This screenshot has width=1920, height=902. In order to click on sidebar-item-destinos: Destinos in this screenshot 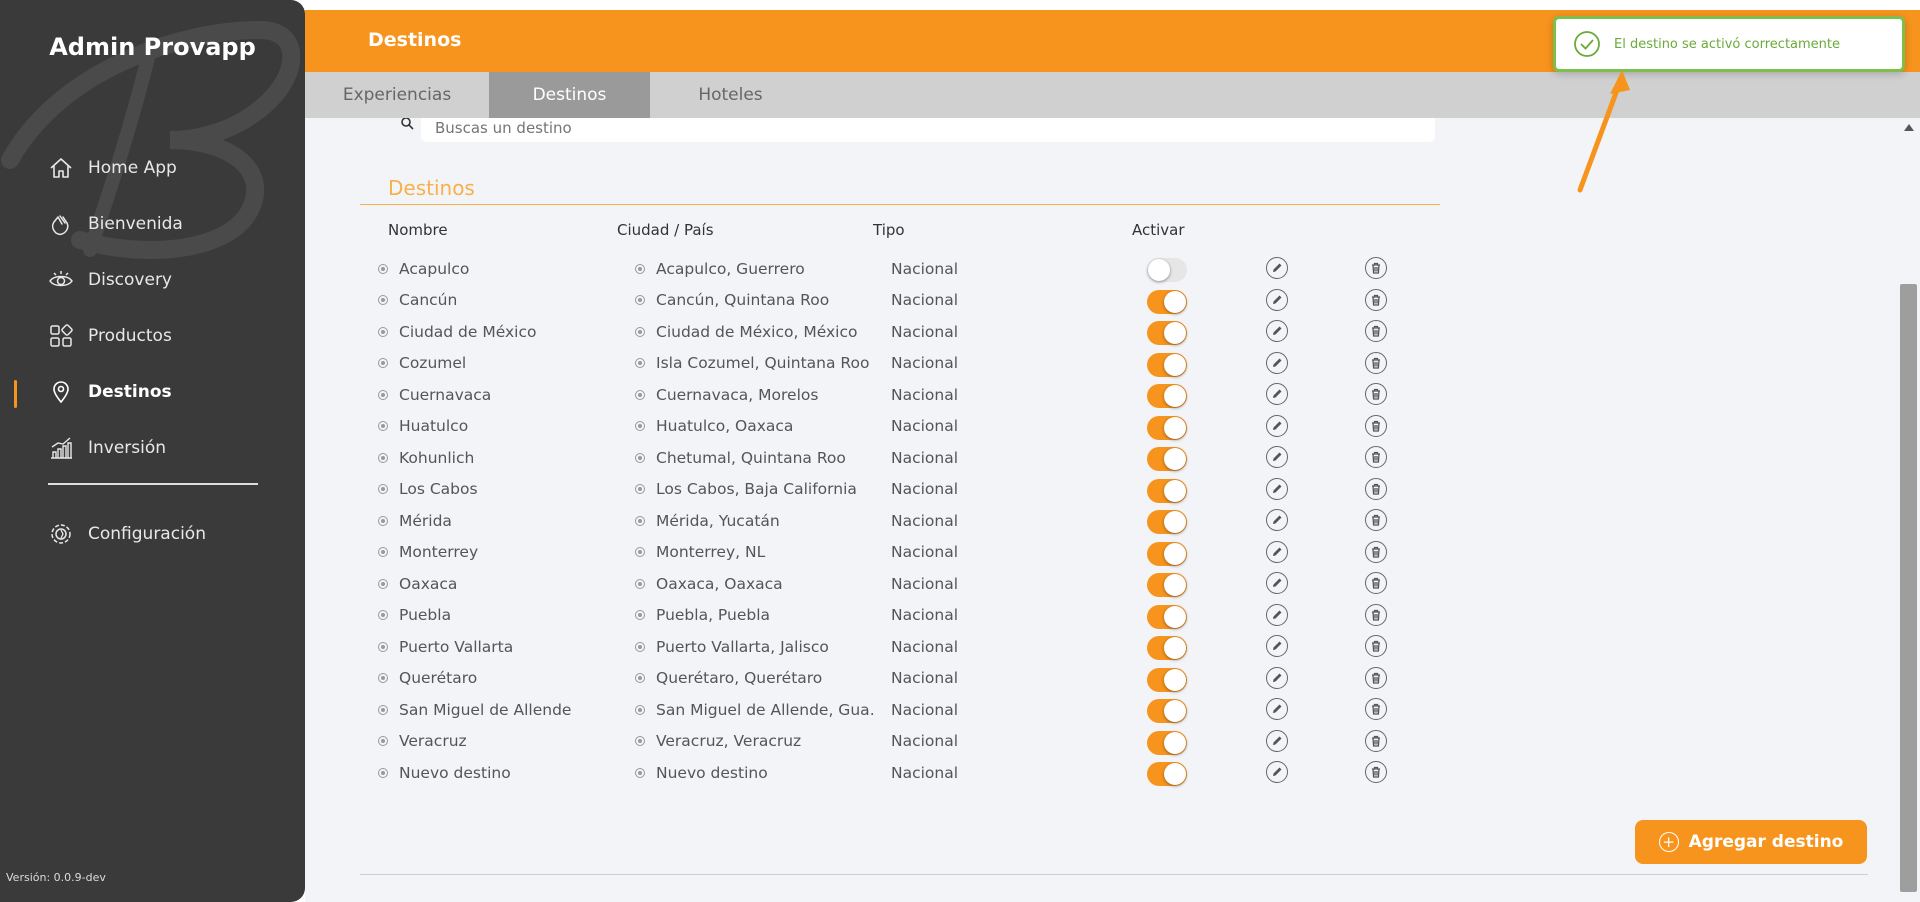, I will do `click(152, 392)`.